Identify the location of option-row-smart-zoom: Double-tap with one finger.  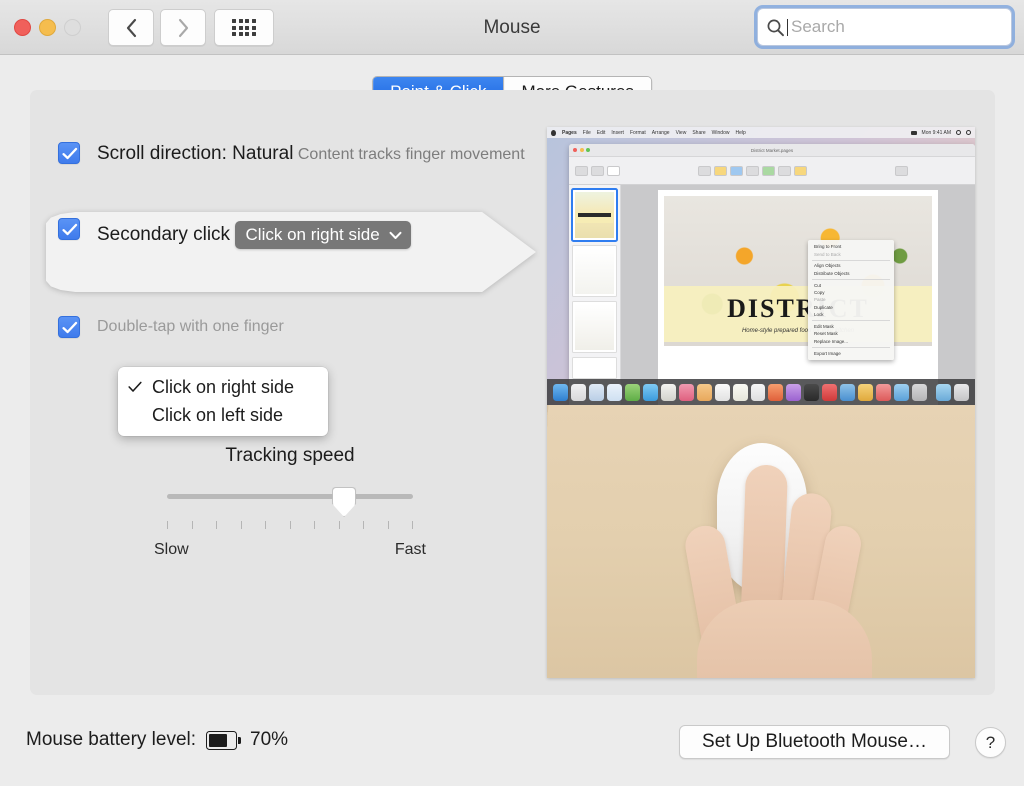
(171, 327).